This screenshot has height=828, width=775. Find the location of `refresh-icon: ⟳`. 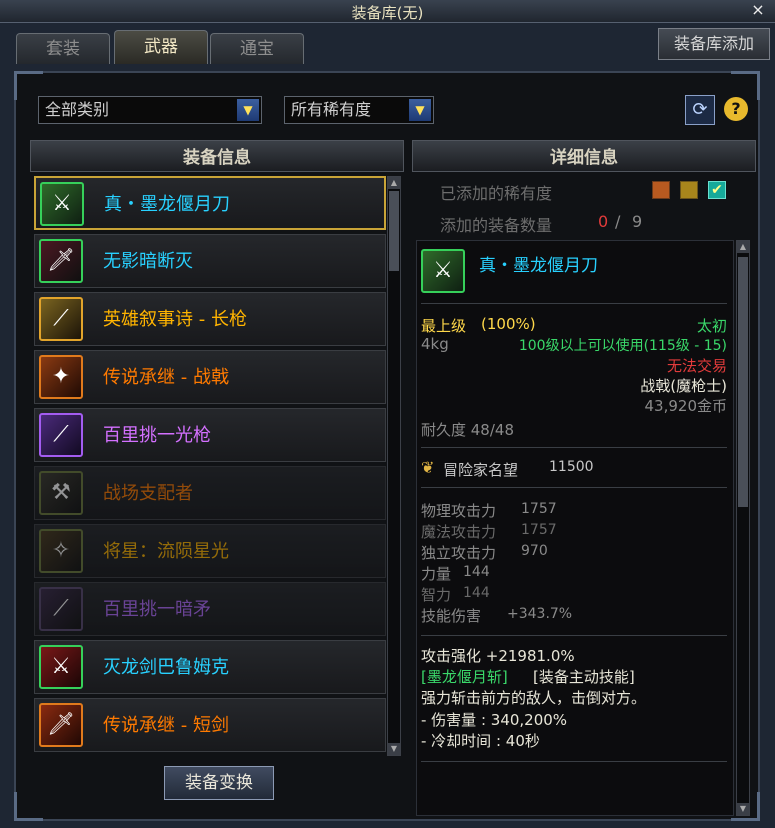

refresh-icon: ⟳ is located at coordinates (700, 110).